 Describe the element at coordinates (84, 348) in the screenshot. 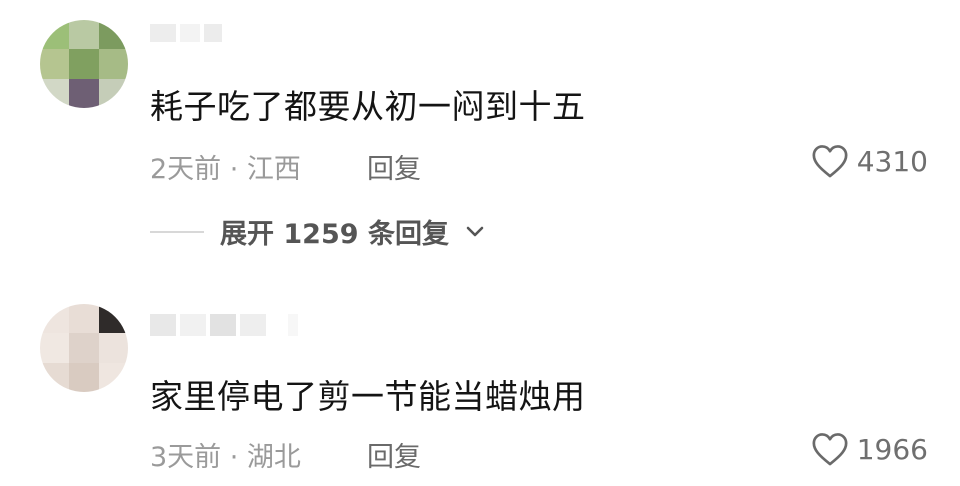

I see `avatar` at that location.